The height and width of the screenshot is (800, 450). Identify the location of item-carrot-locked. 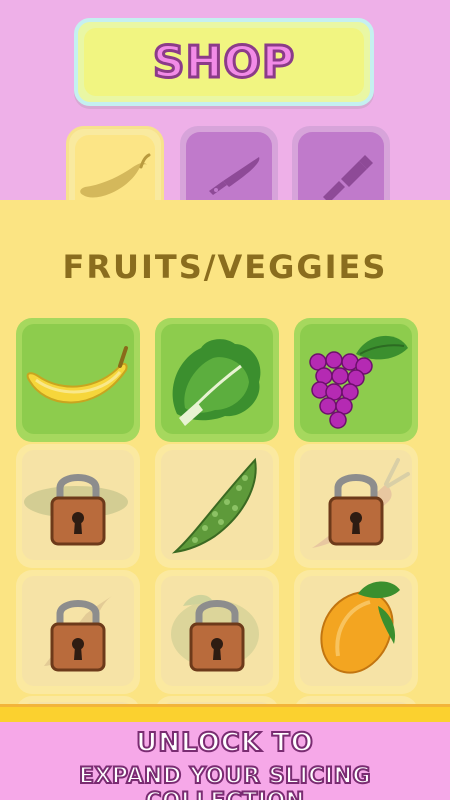
(356, 506).